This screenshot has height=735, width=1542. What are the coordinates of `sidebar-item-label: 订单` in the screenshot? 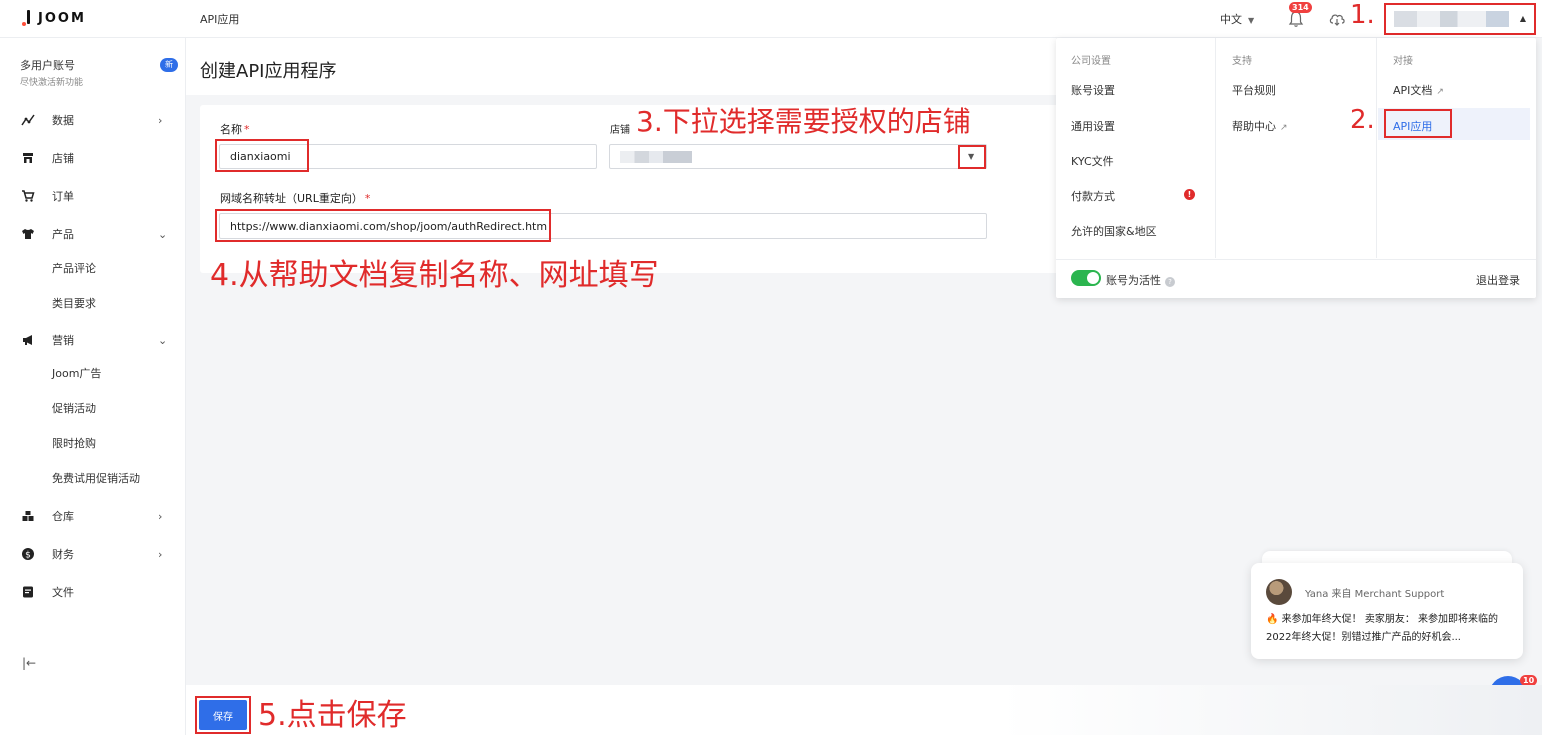 It's located at (63, 196).